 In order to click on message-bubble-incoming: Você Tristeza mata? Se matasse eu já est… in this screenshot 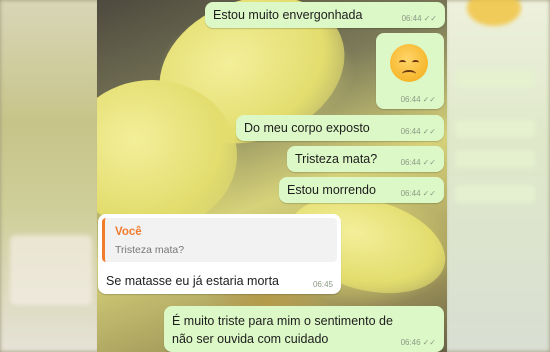, I will do `click(219, 254)`.